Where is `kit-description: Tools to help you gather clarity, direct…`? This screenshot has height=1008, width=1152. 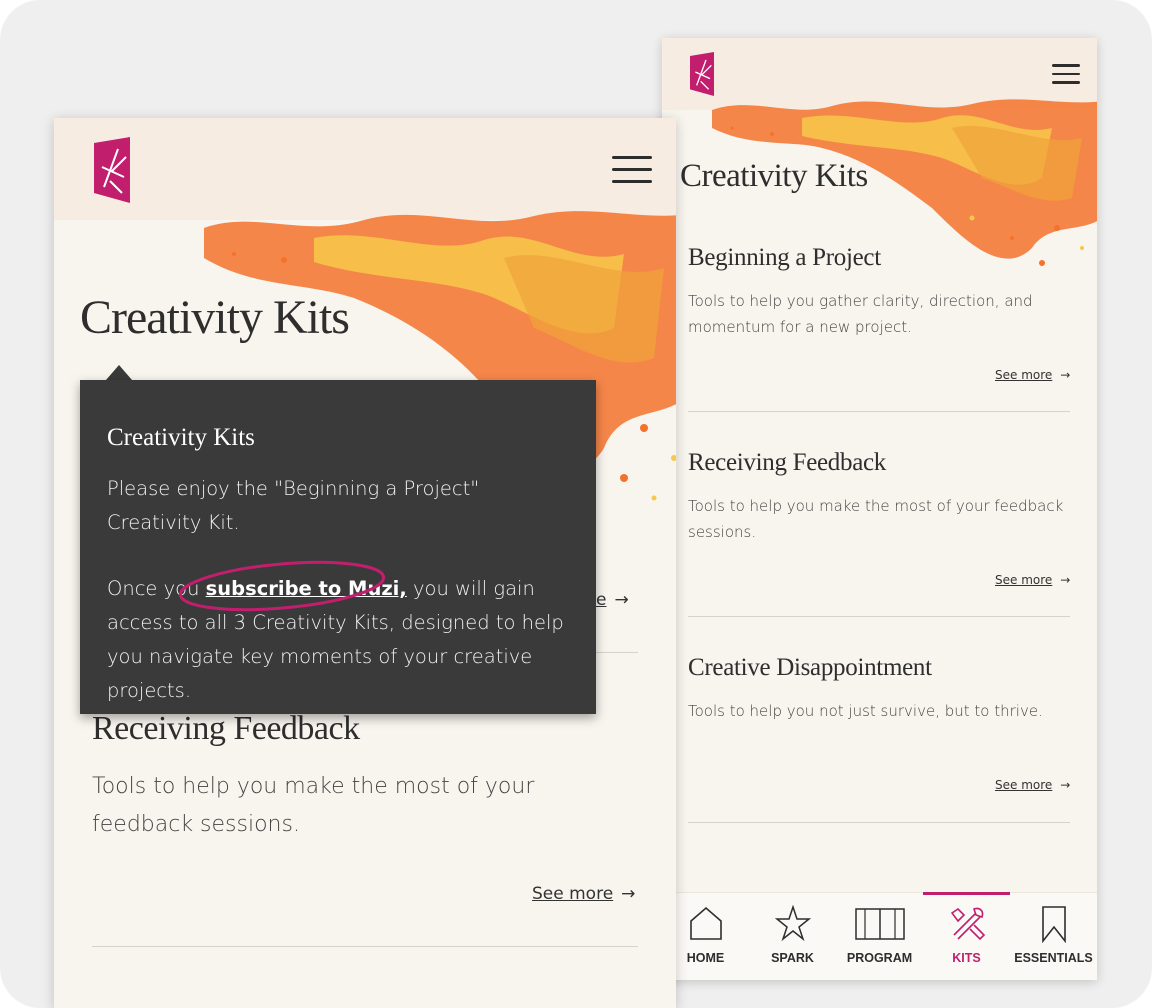
kit-description: Tools to help you gather clarity, direct… is located at coordinates (860, 314).